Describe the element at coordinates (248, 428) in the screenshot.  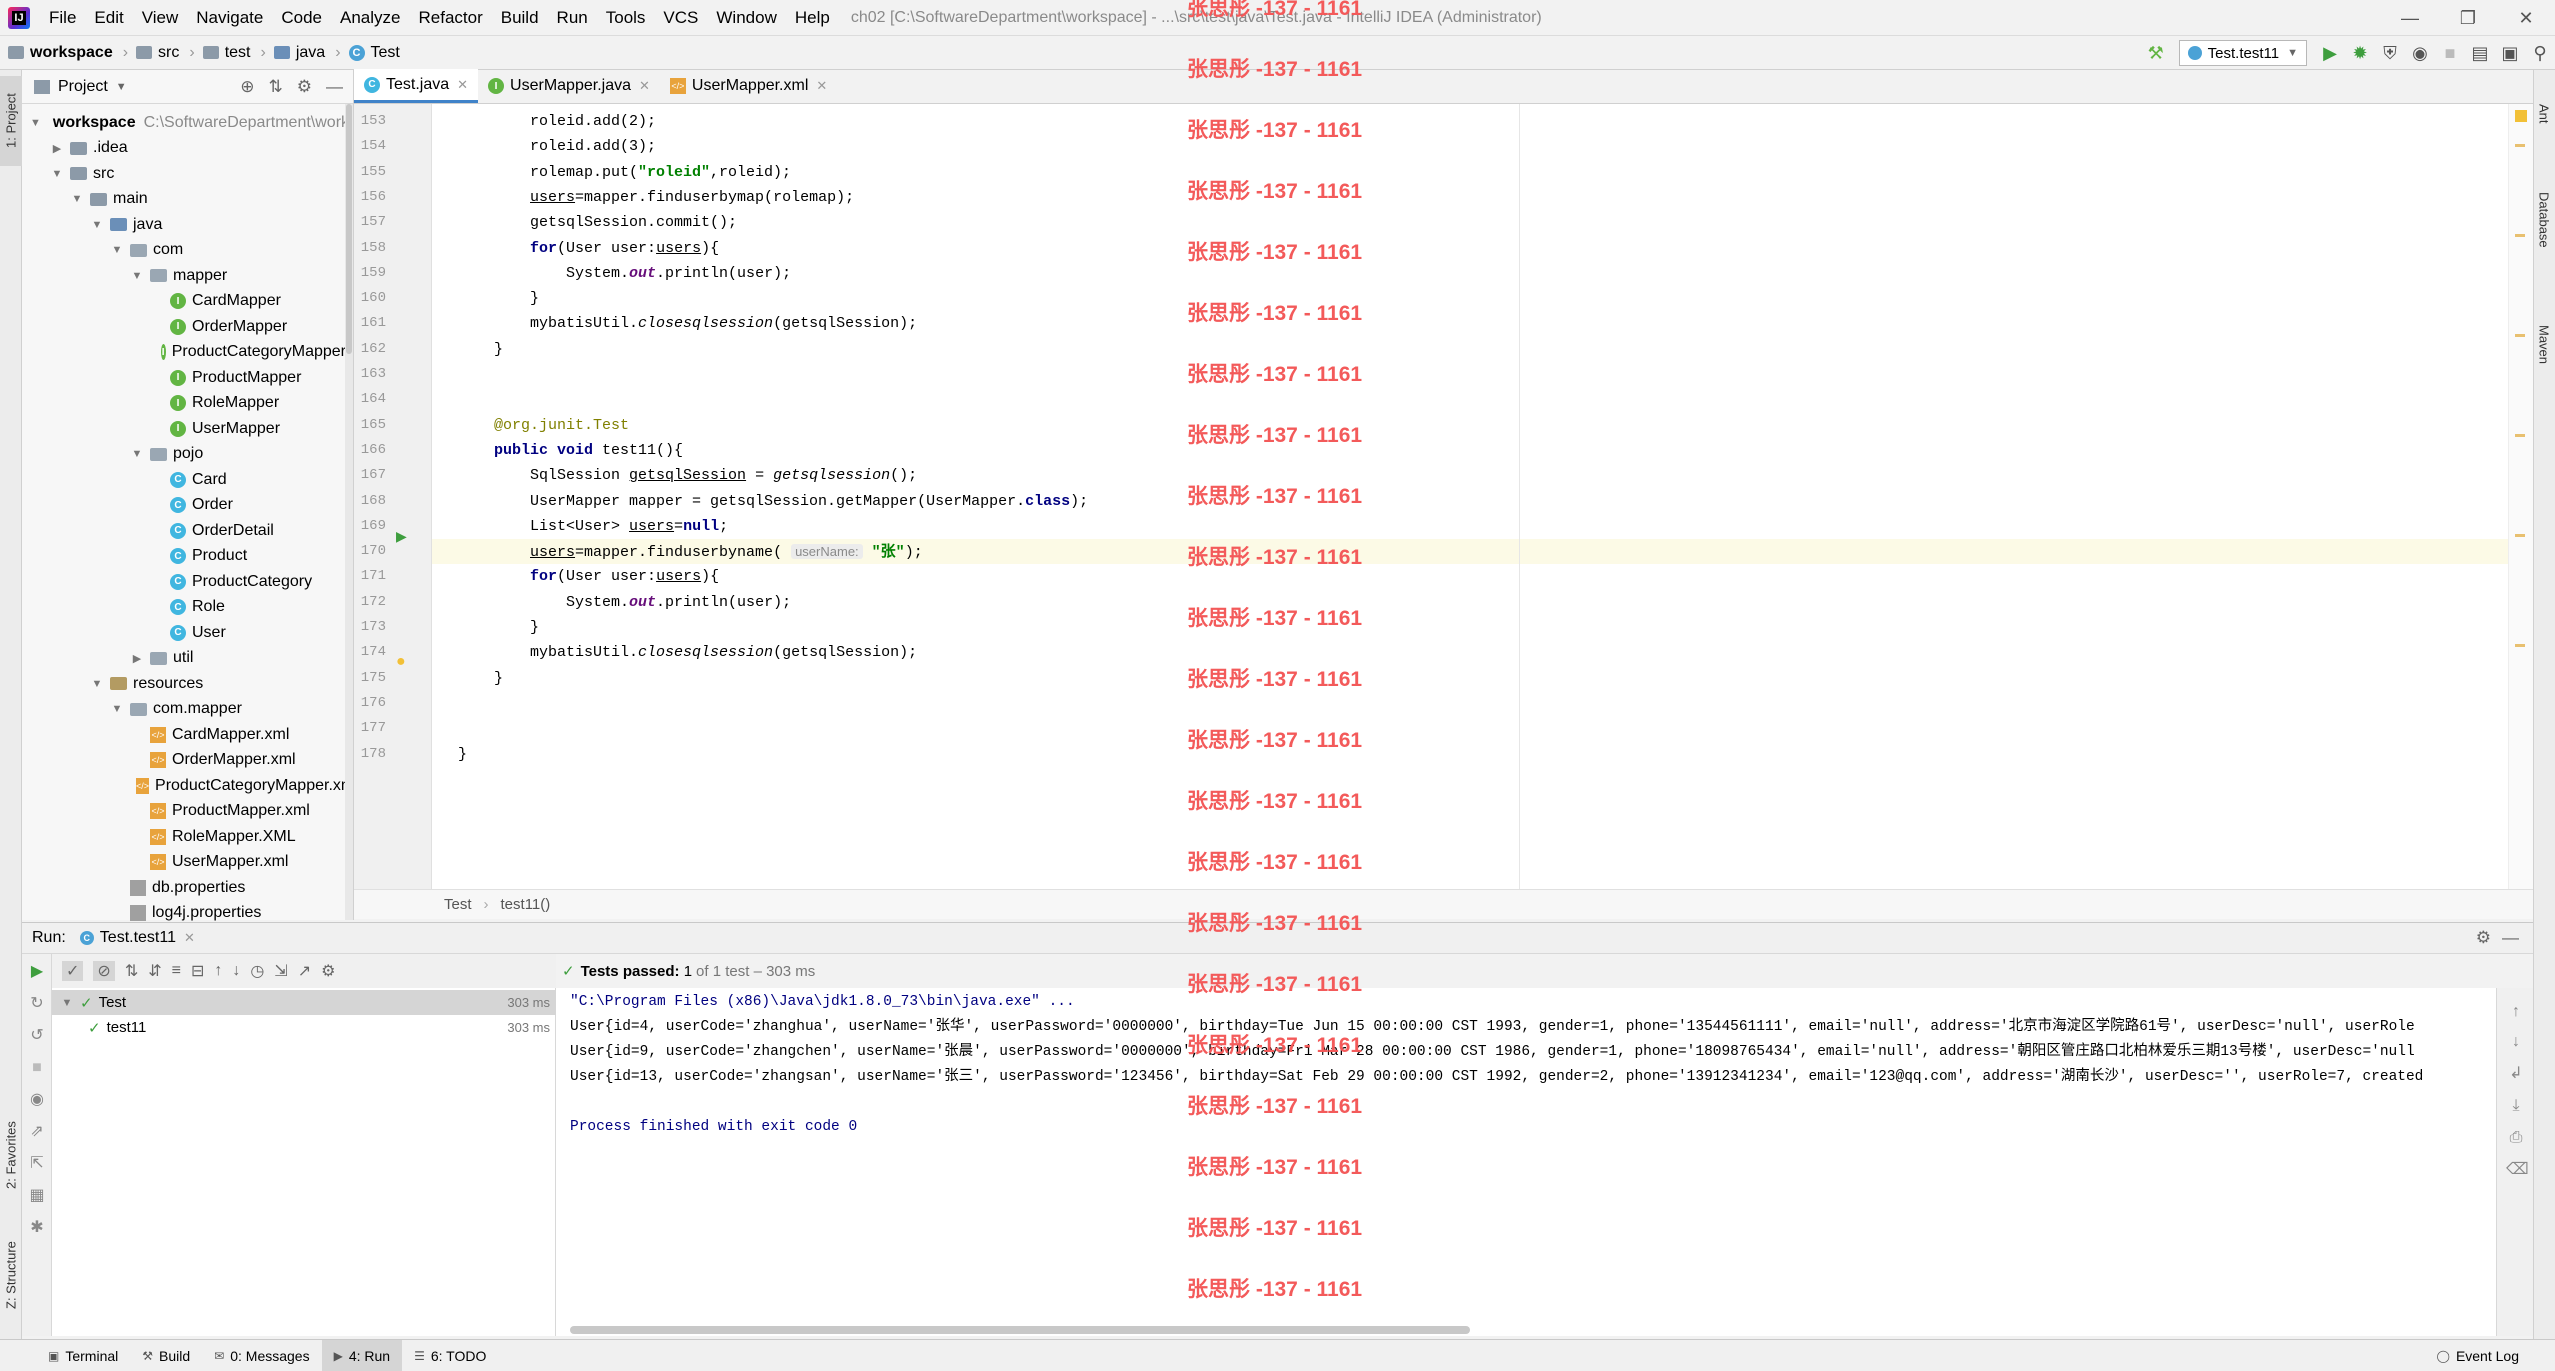
I see `tree-item-usermapper: I UserMapper` at that location.